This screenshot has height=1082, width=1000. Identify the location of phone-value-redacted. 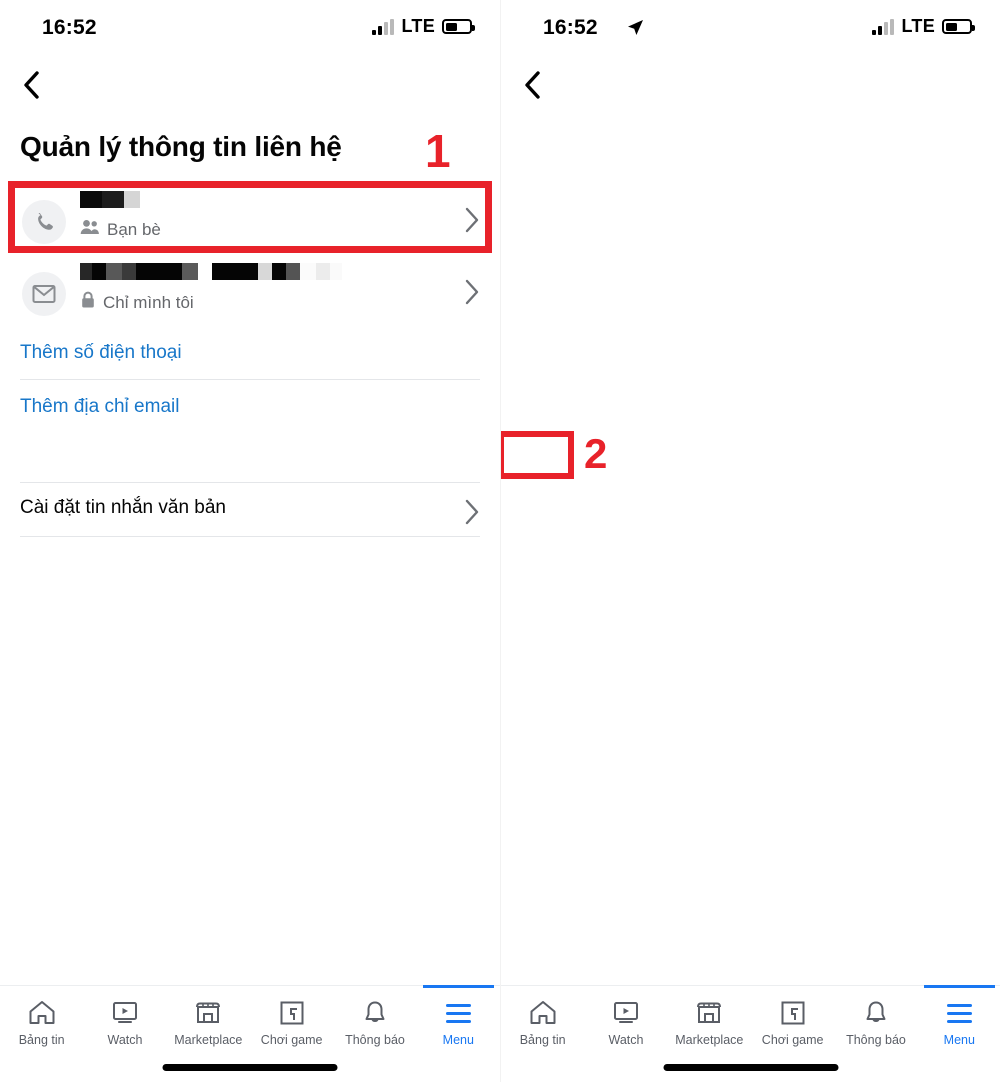
(262, 199).